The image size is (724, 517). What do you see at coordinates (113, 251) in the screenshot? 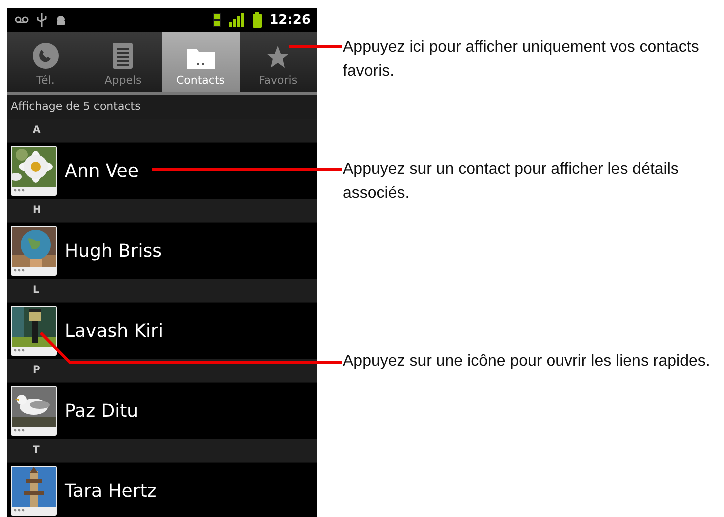
I see `contact-name: Hugh Briss` at bounding box center [113, 251].